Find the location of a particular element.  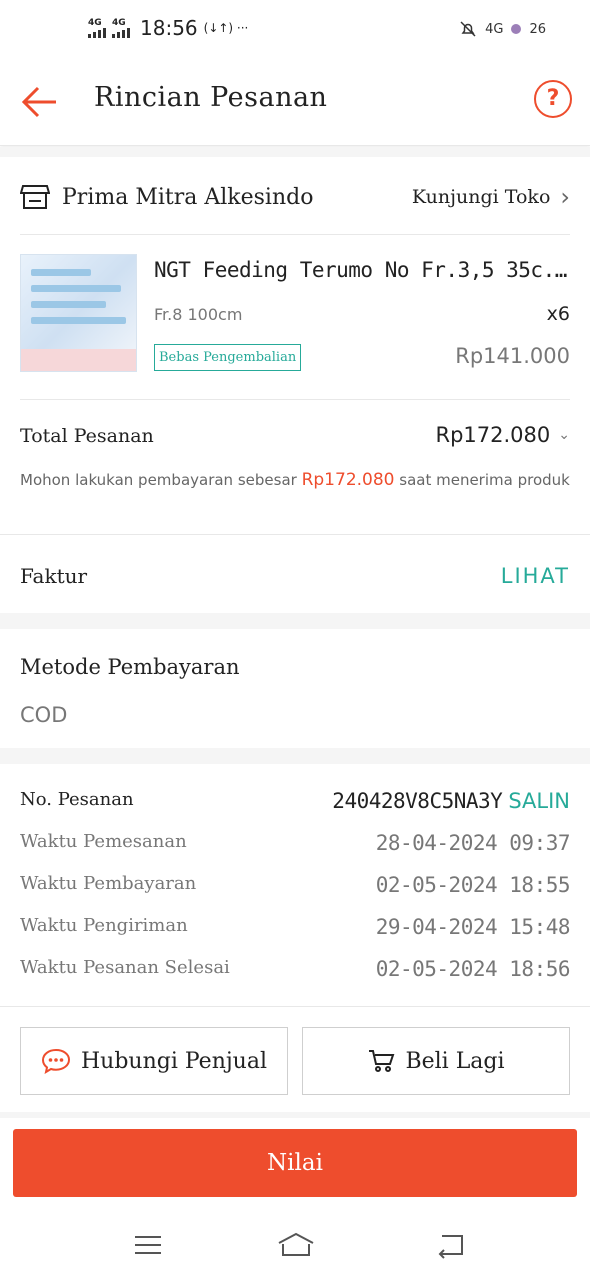

order-time-label: Waktu Pembayaran is located at coordinates (108, 883).